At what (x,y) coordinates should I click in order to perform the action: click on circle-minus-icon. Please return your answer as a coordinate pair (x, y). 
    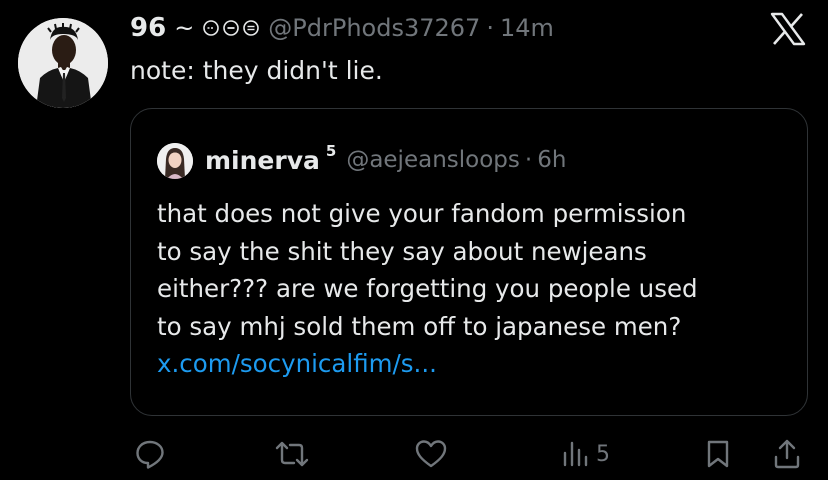
    Looking at the image, I should click on (231, 28).